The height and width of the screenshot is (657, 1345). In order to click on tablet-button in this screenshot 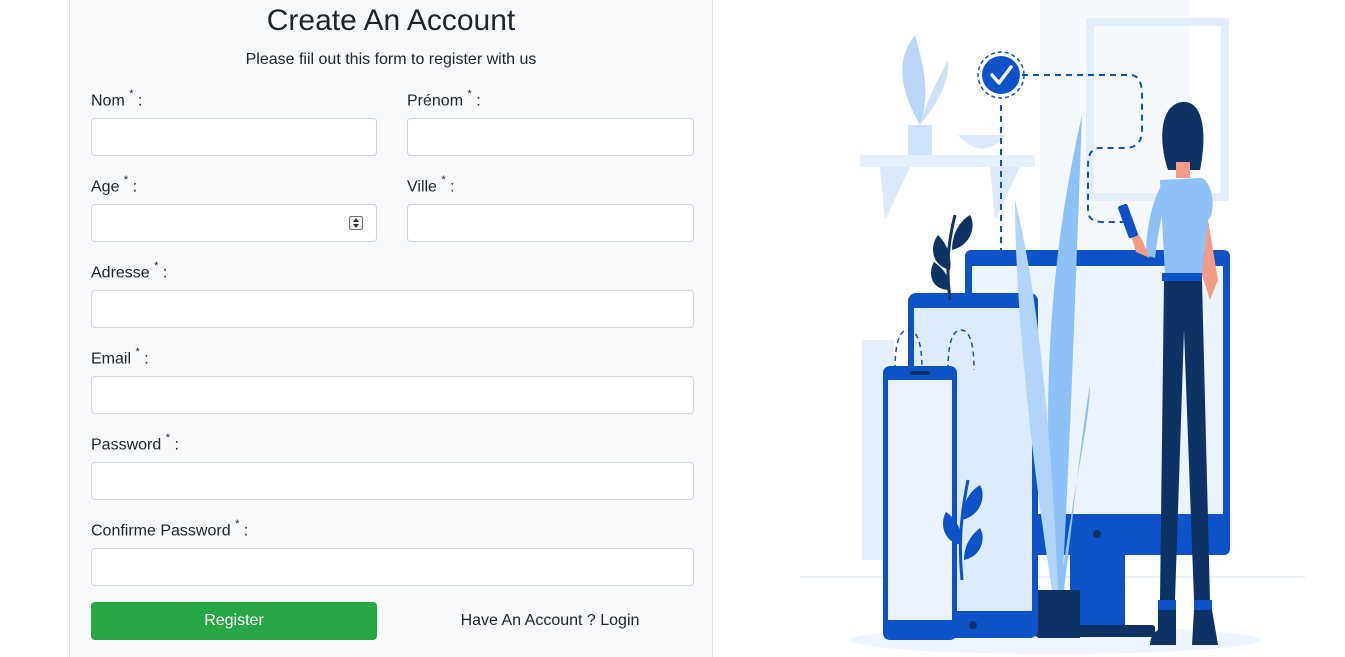, I will do `click(973, 625)`.